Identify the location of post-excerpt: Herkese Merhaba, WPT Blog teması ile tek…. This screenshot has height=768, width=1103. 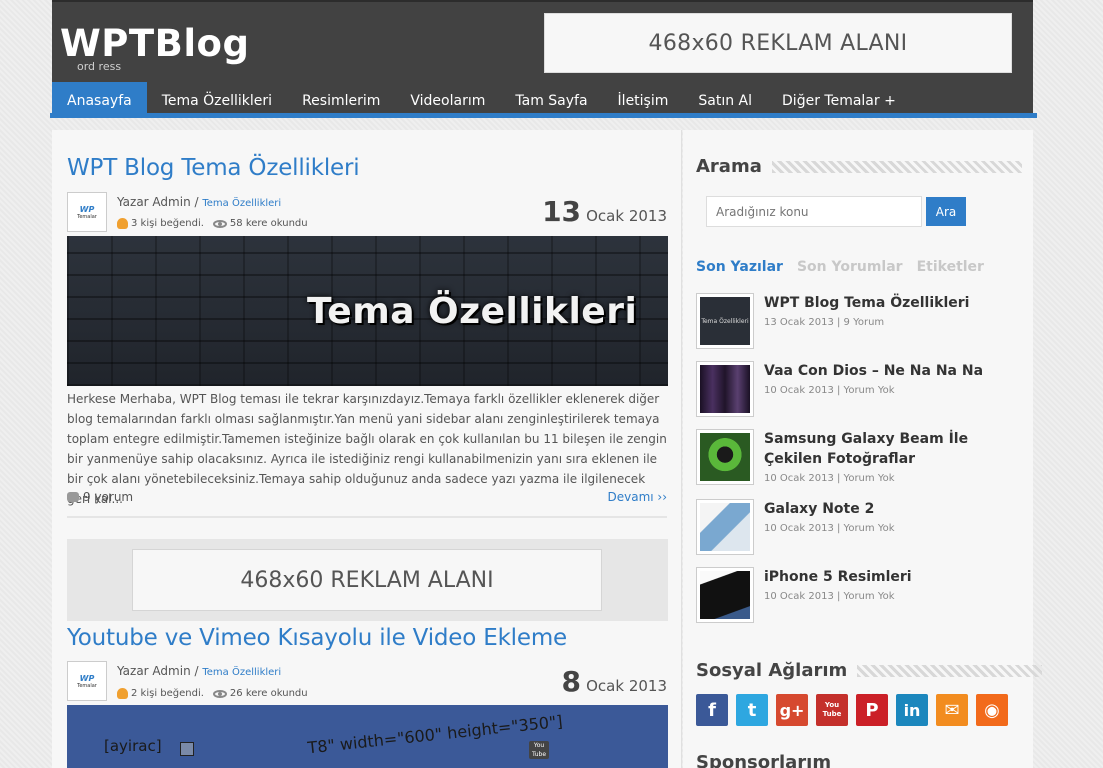
(367, 449).